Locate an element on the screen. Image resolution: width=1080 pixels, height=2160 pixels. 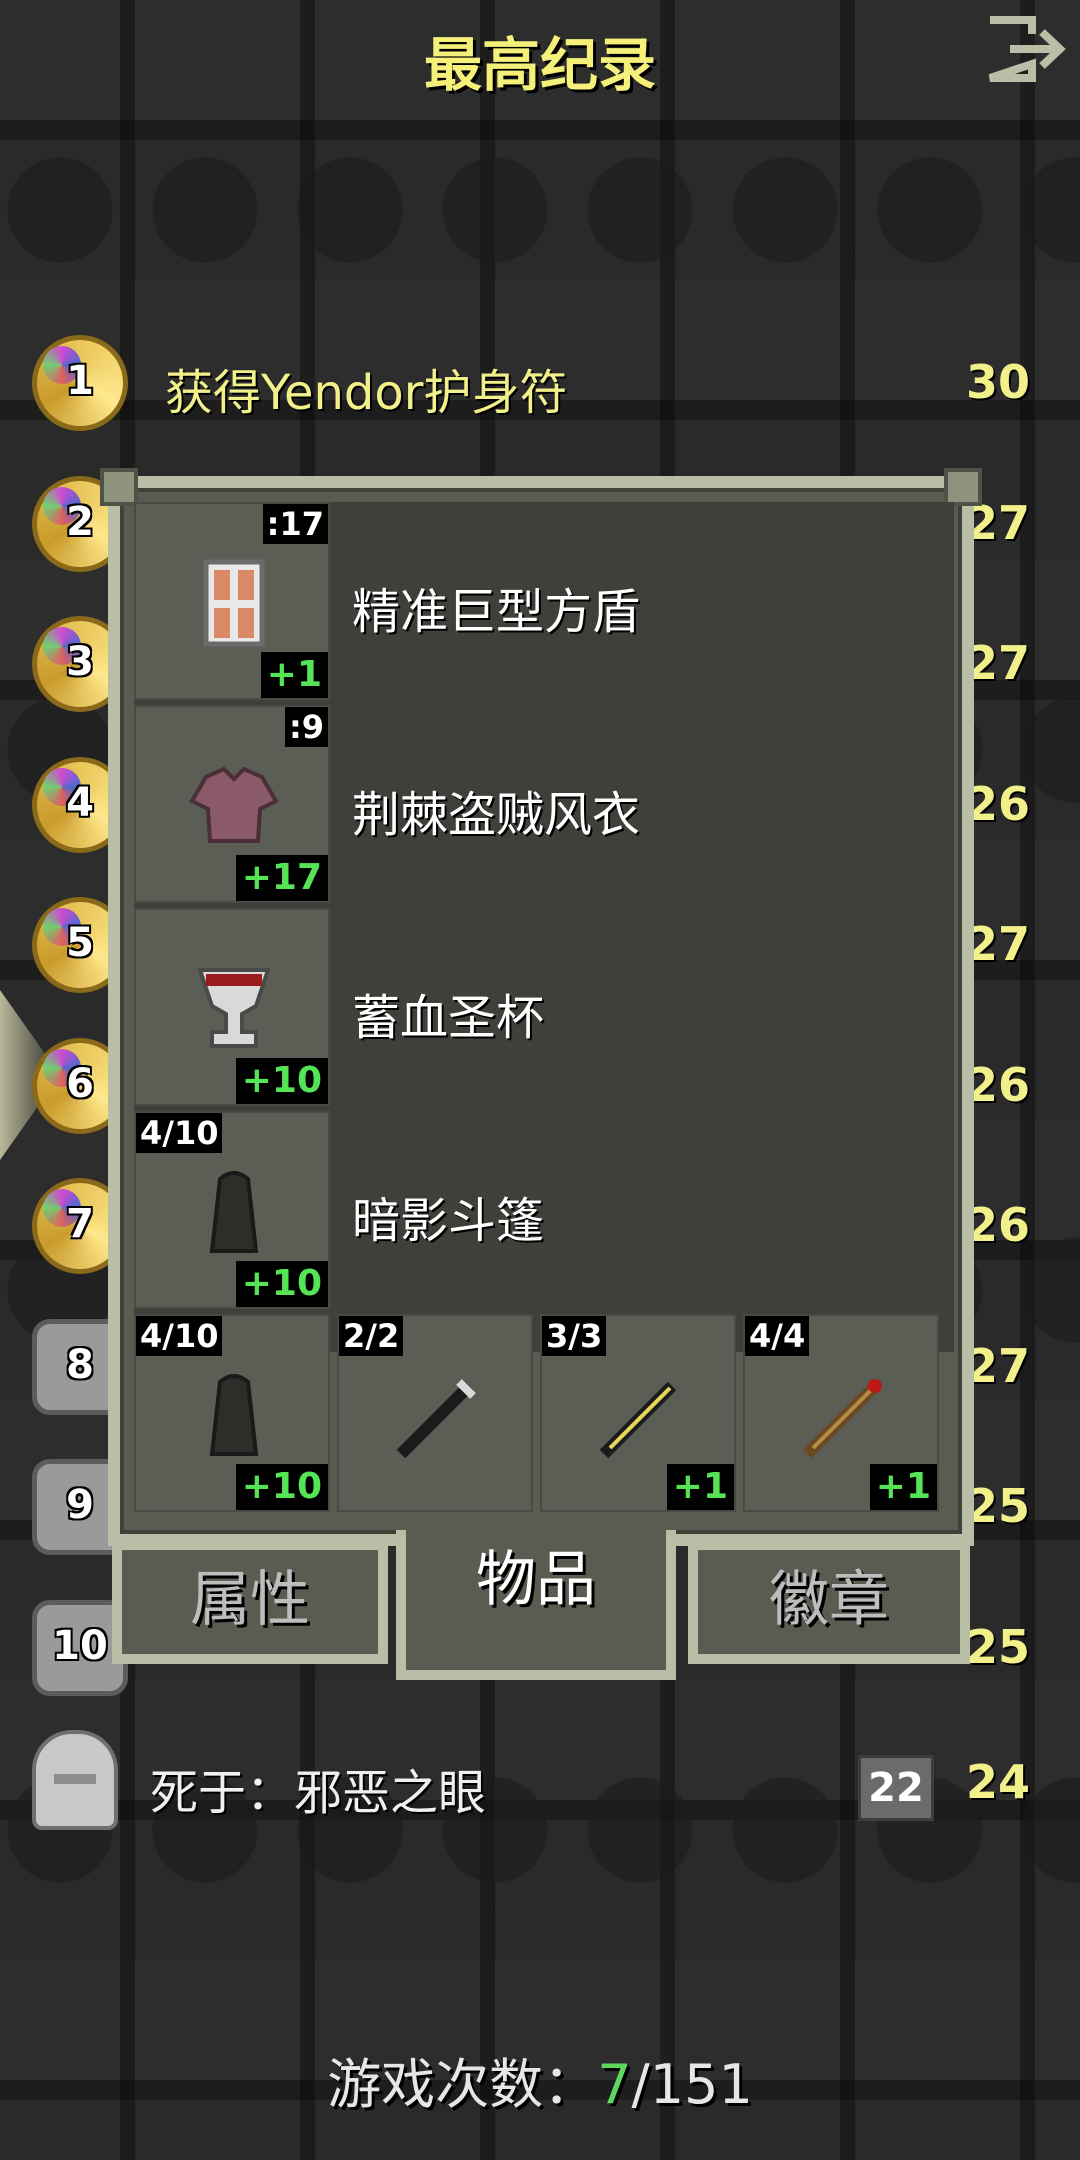
item-name: 蓄血圣杯 is located at coordinates (448, 1018).